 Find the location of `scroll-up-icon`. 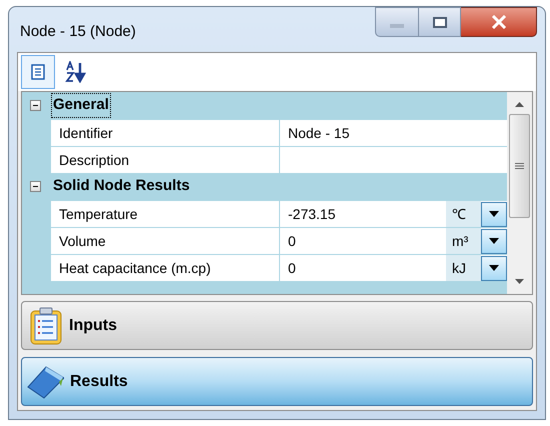

scroll-up-icon is located at coordinates (519, 104).